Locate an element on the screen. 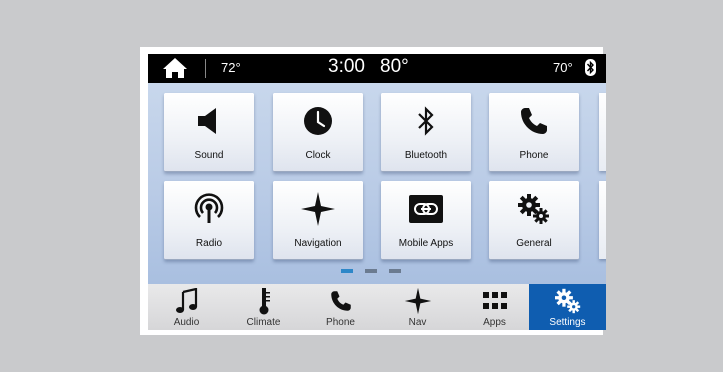  nav-settings: Settings is located at coordinates (567, 307).